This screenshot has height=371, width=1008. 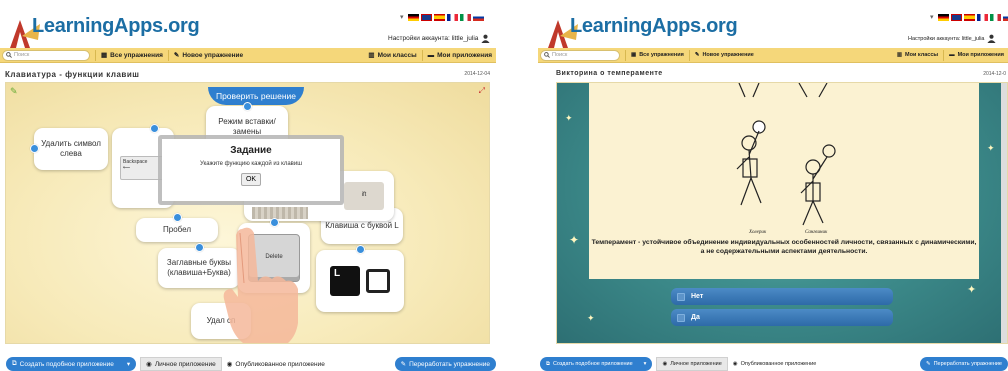 What do you see at coordinates (928, 364) in the screenshot?
I see `pencil-icon: ✎` at bounding box center [928, 364].